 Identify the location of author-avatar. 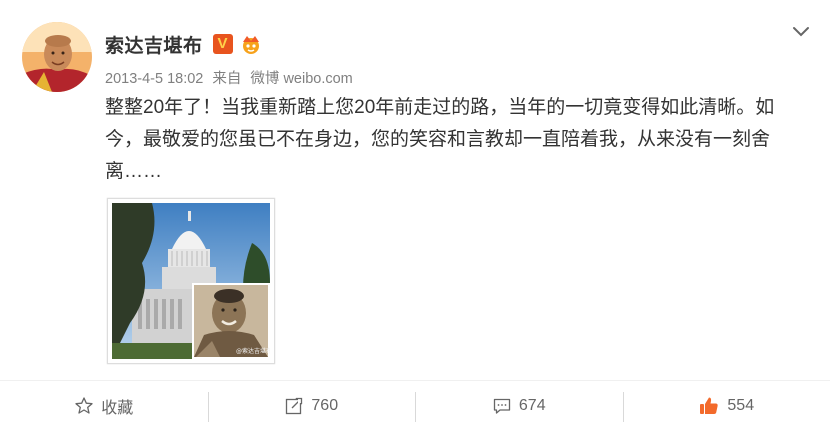
(57, 57).